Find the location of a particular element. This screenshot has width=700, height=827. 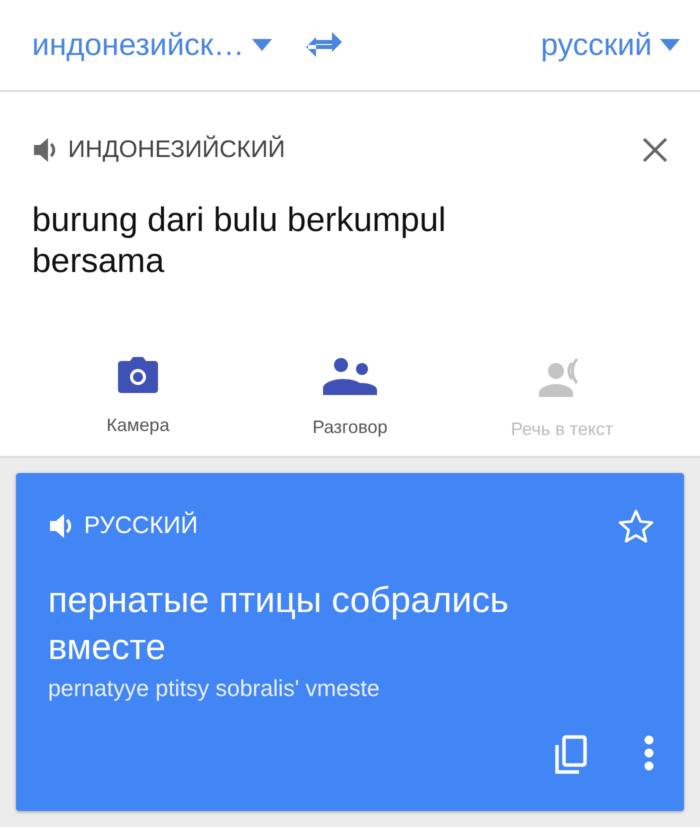

swap-button is located at coordinates (324, 45).